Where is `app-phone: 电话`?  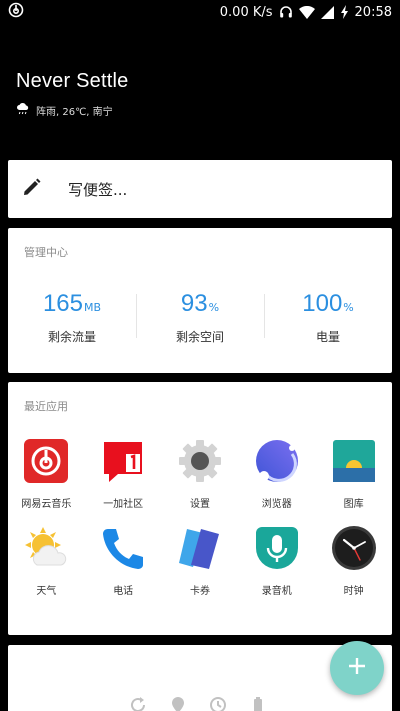 app-phone: 电话 is located at coordinates (123, 560).